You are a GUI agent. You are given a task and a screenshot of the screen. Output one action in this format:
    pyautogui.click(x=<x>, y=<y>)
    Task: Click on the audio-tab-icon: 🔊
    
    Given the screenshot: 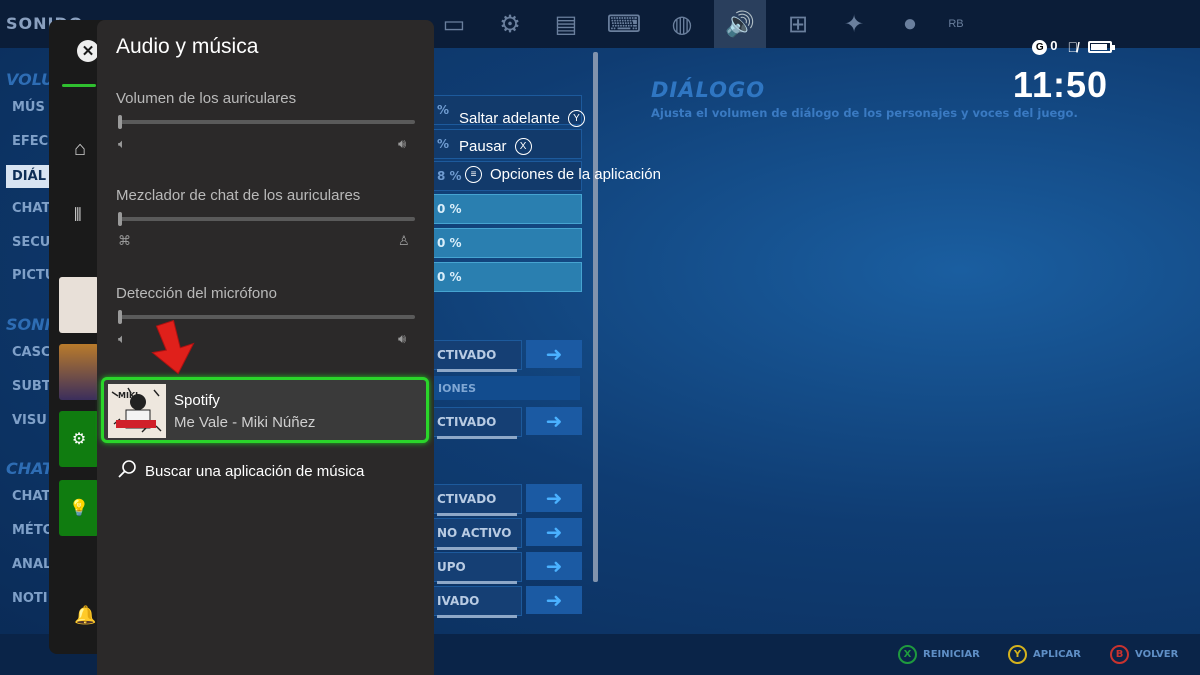 What is the action you would take?
    pyautogui.click(x=740, y=24)
    